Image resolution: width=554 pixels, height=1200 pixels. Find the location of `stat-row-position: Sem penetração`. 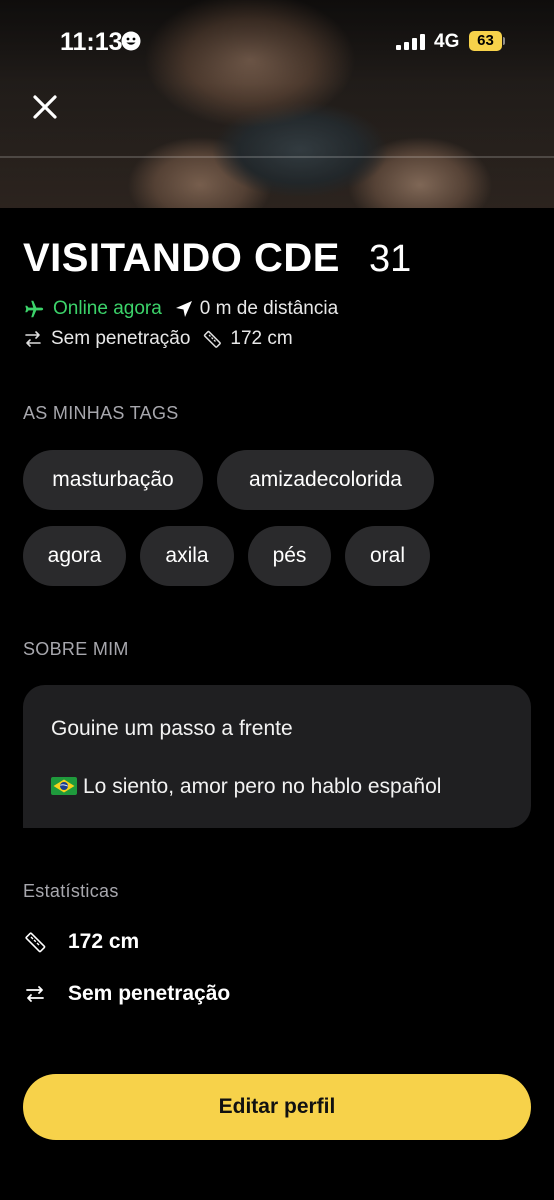

stat-row-position: Sem penetração is located at coordinates (126, 994).